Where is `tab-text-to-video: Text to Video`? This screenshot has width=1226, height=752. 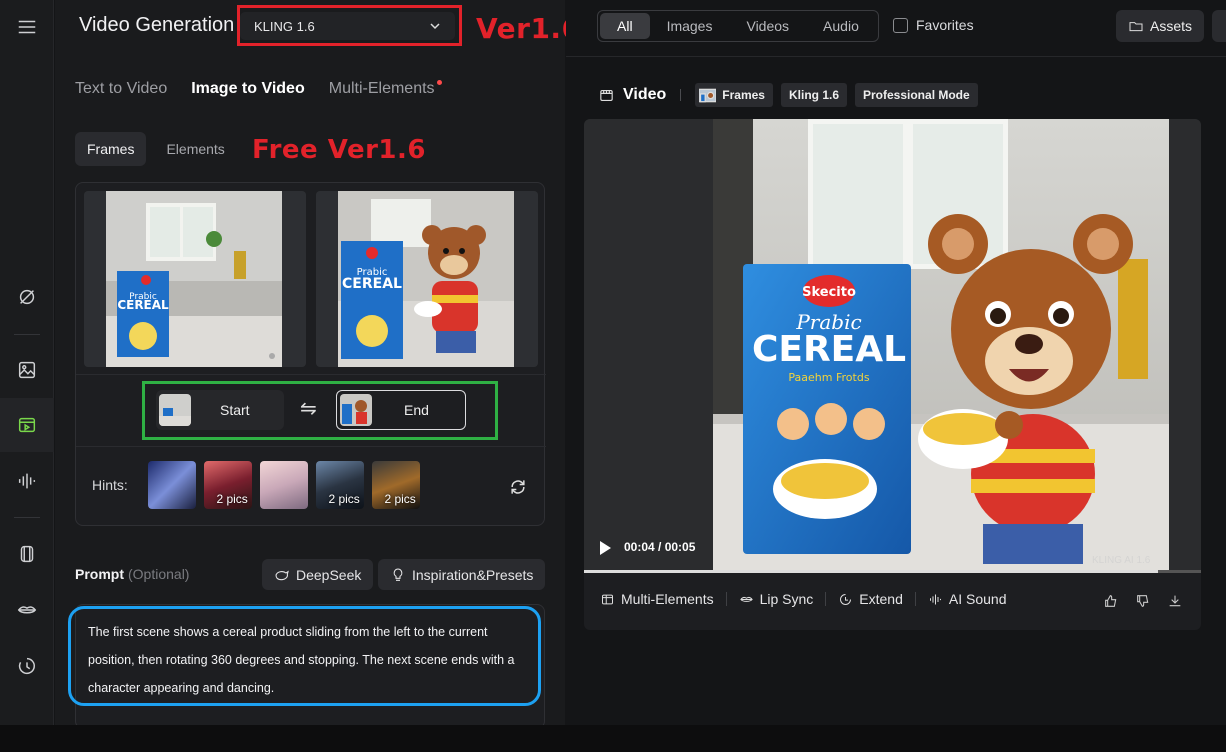
tab-text-to-video: Text to Video is located at coordinates (121, 92).